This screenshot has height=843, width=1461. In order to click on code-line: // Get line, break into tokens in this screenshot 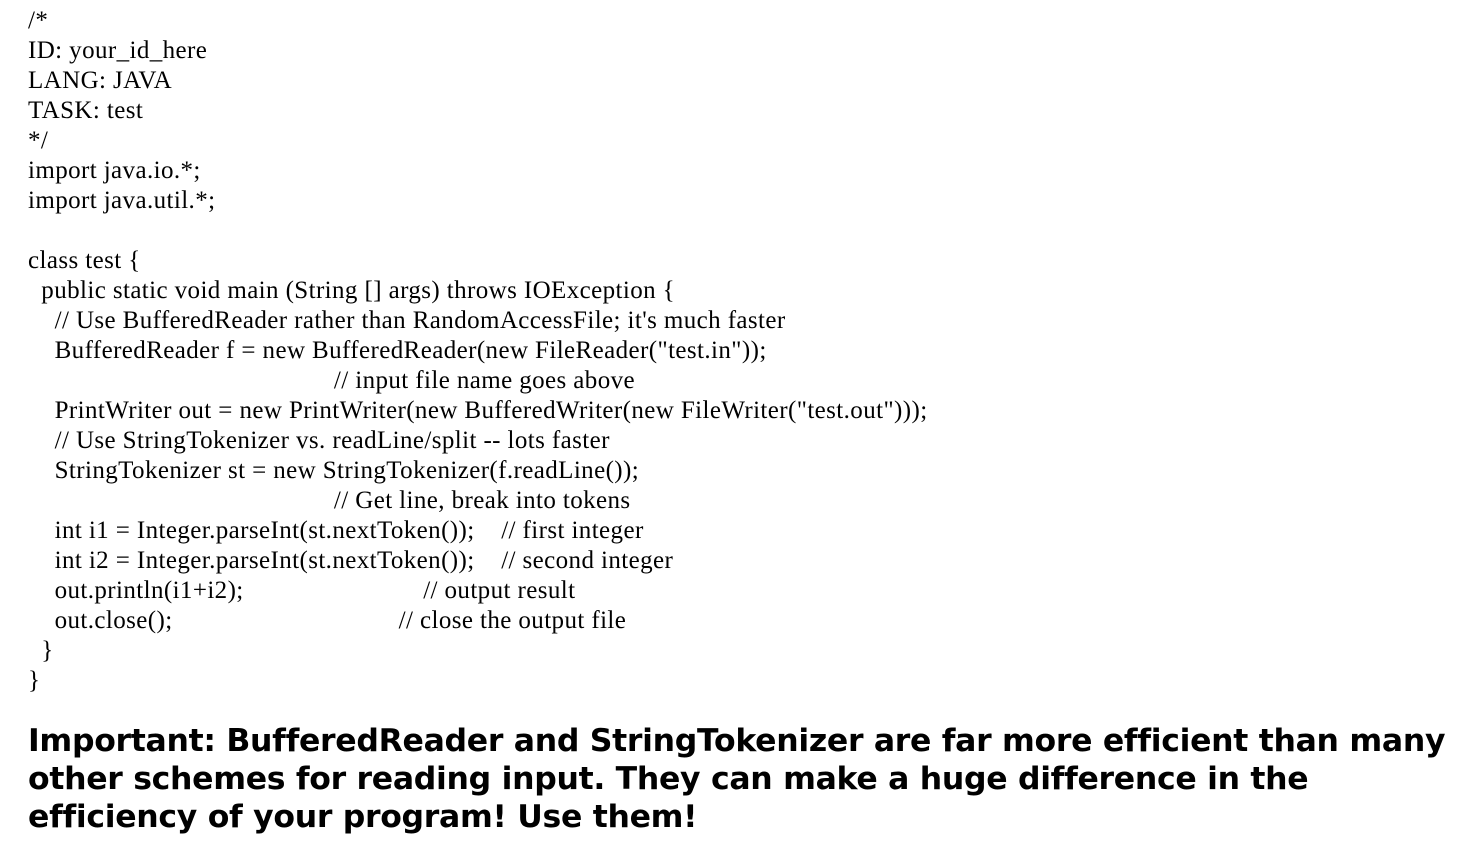, I will do `click(329, 500)`.